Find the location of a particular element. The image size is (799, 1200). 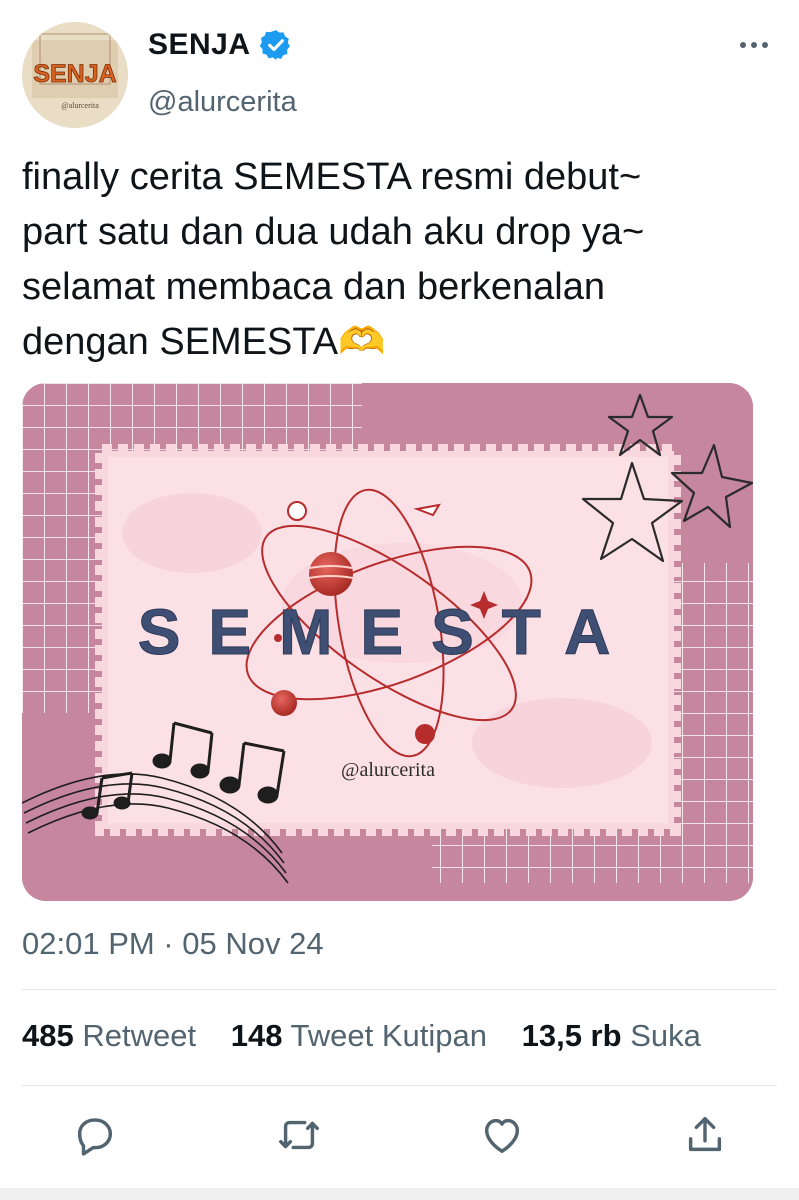

tweet-header: SENJA @alurcerita SENJA @alurcerita is located at coordinates (399, 70).